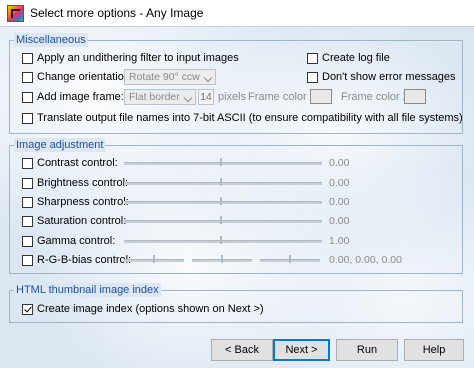 The height and width of the screenshot is (368, 474). What do you see at coordinates (339, 221) in the screenshot?
I see `saturation-value: 0.00` at bounding box center [339, 221].